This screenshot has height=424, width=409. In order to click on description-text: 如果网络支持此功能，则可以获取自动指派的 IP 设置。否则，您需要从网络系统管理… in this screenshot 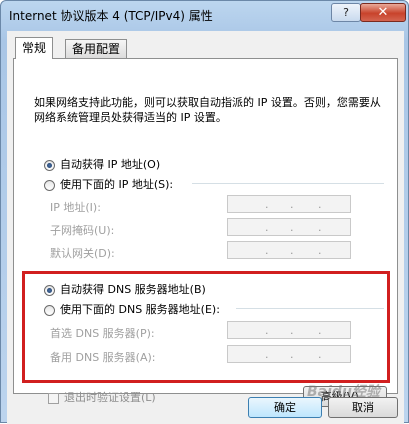, I will do `click(207, 110)`.